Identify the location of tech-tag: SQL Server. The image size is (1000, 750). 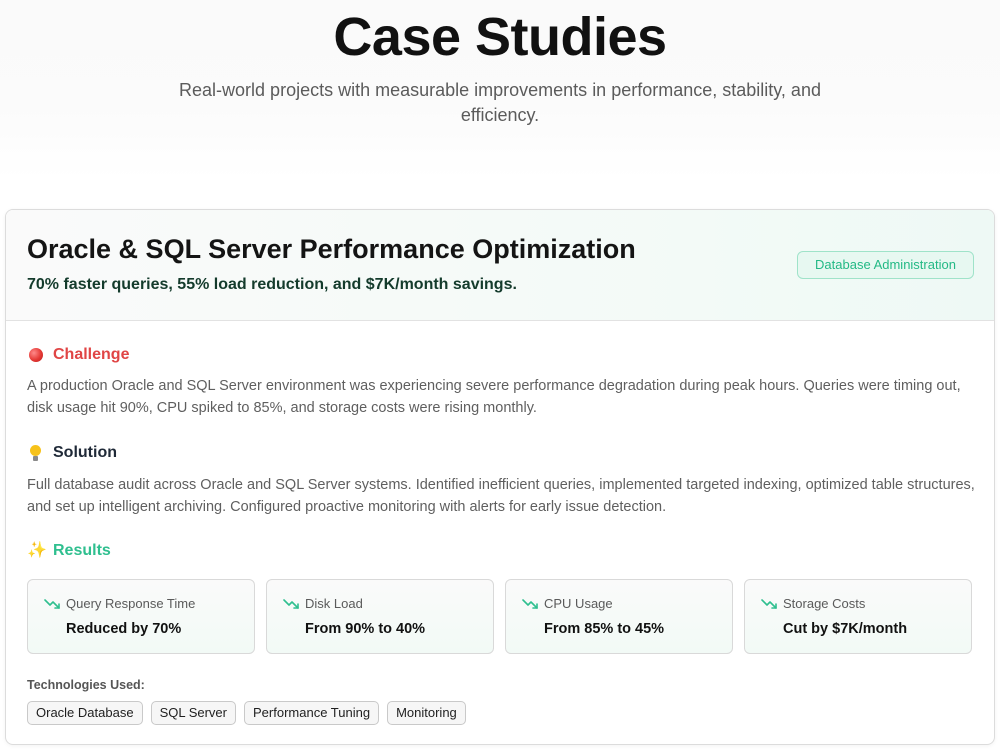
(193, 713).